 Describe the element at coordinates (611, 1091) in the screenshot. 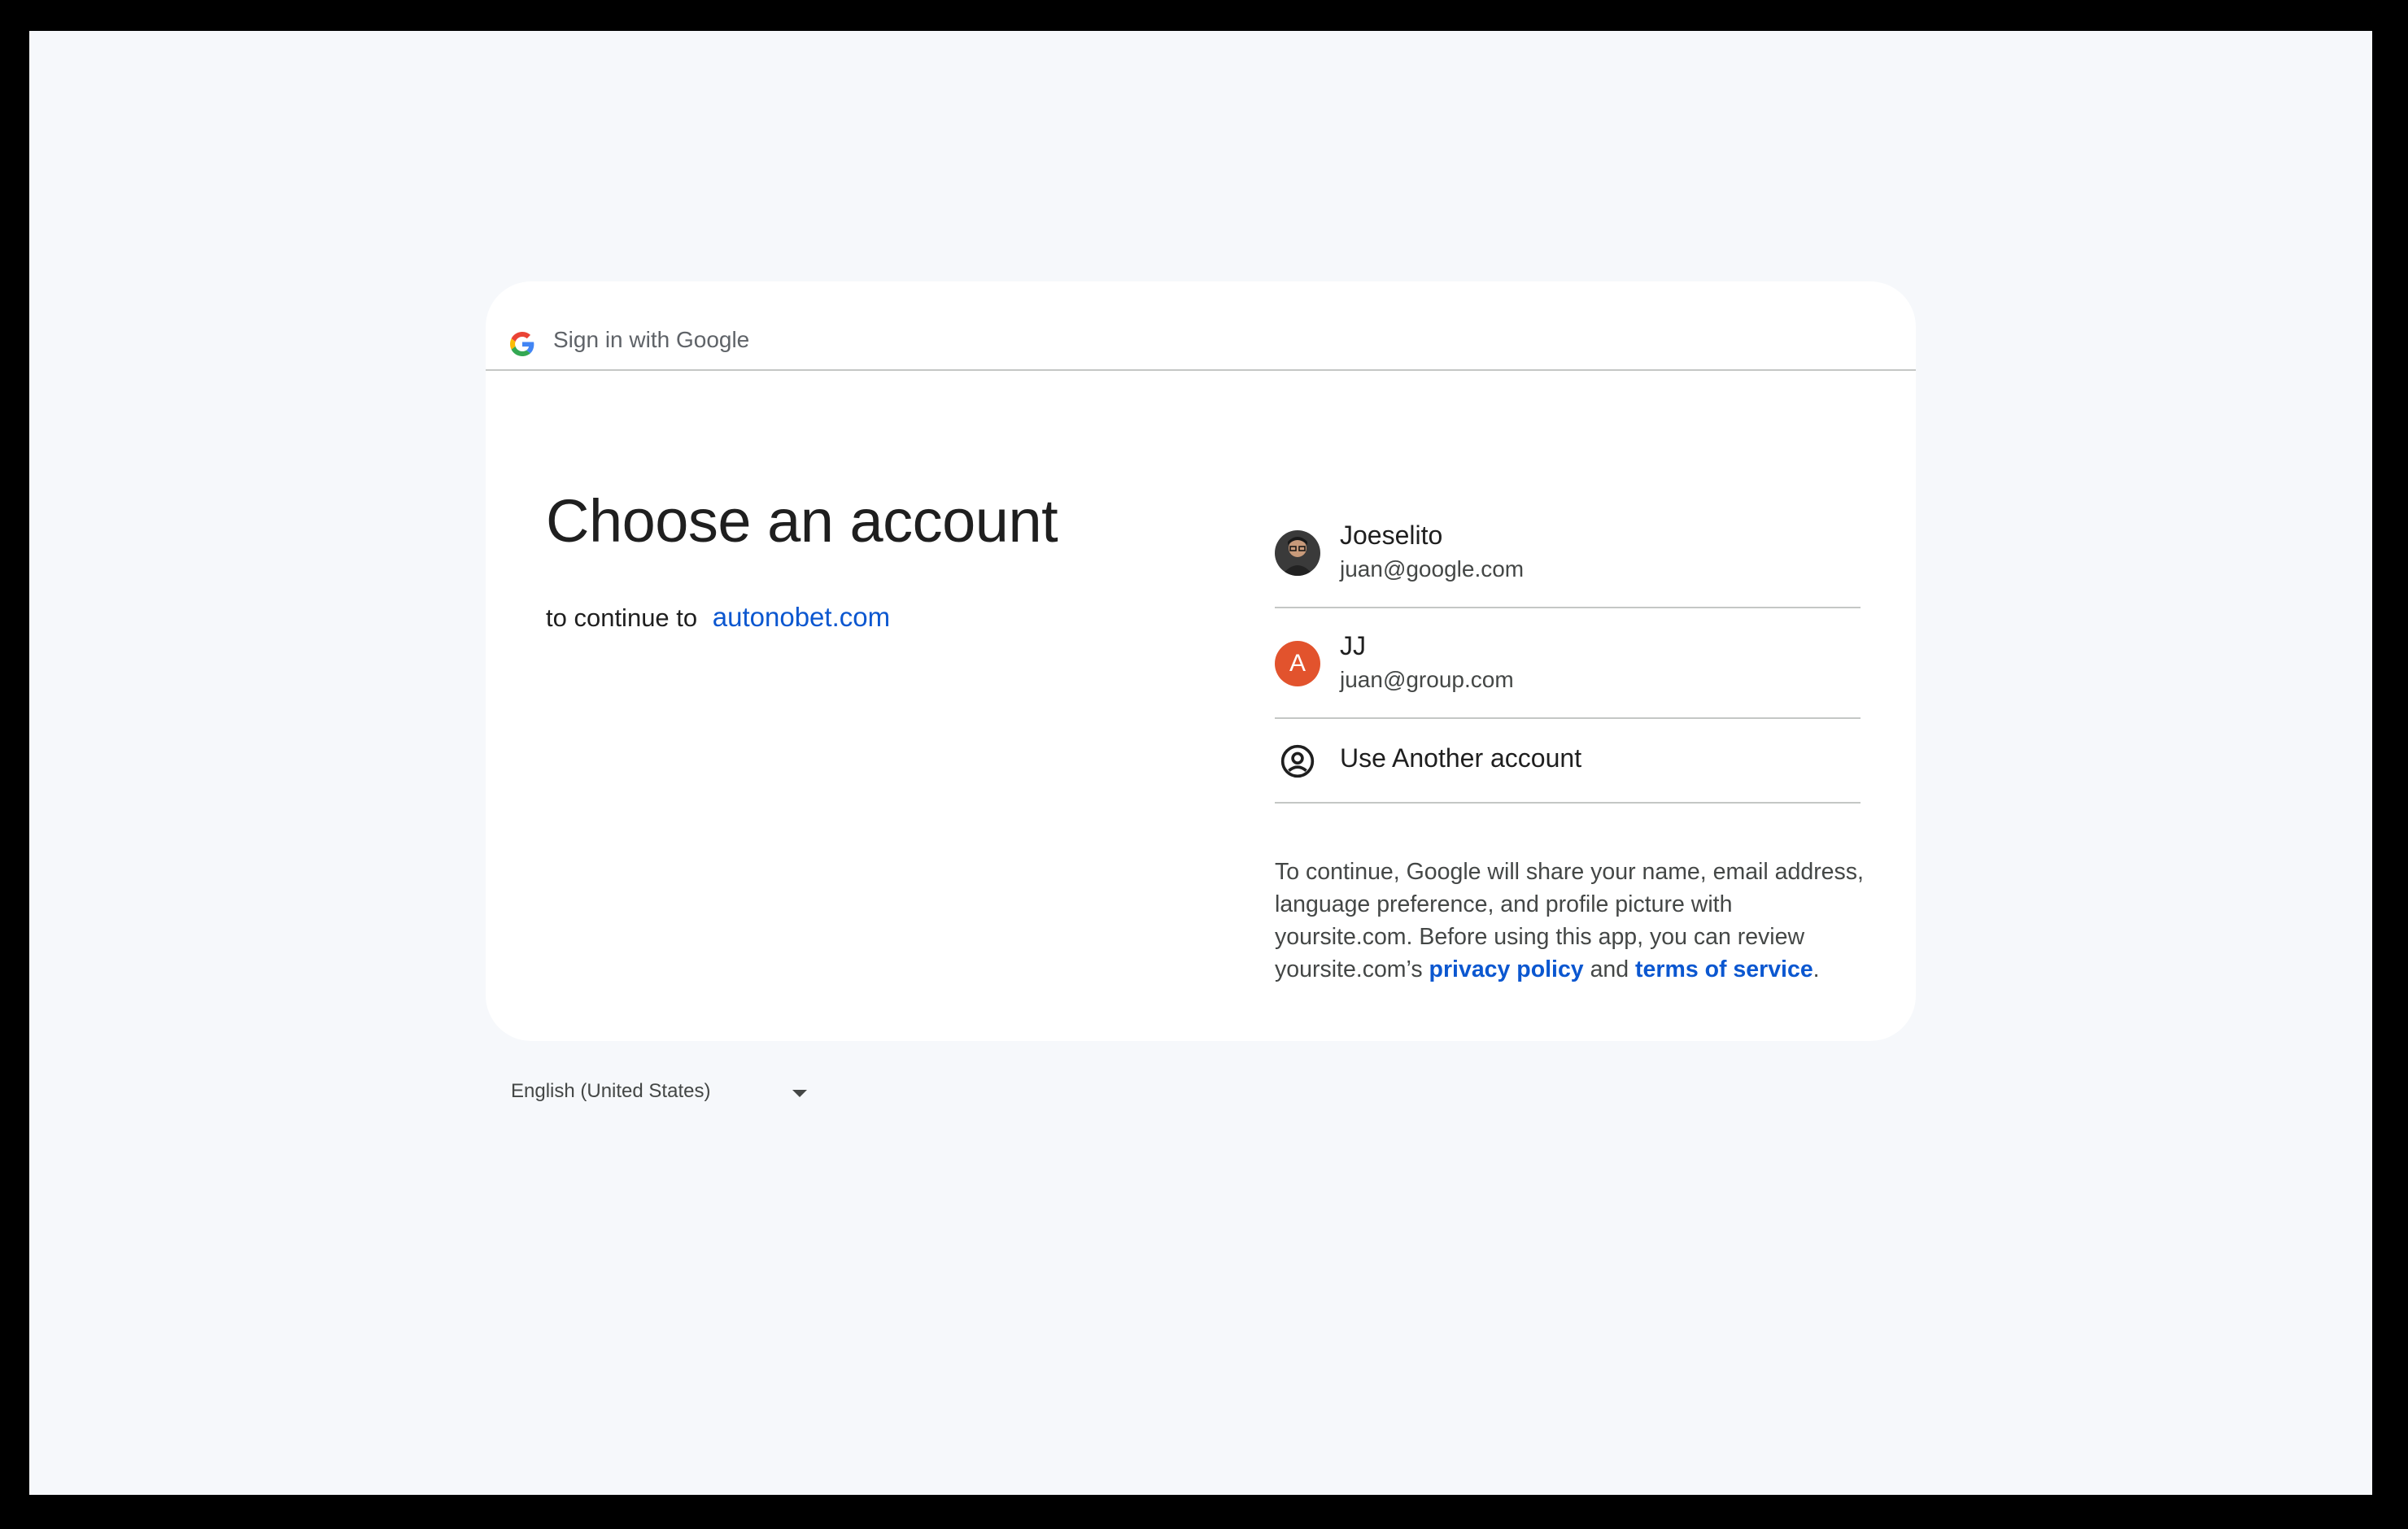

I see `language-label: English (United States)` at that location.